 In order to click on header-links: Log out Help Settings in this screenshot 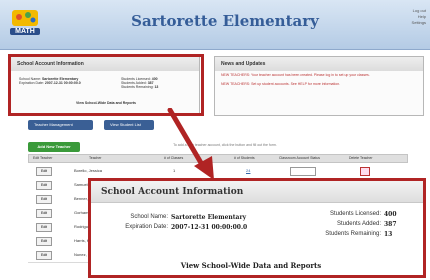, I will do `click(402, 17)`.